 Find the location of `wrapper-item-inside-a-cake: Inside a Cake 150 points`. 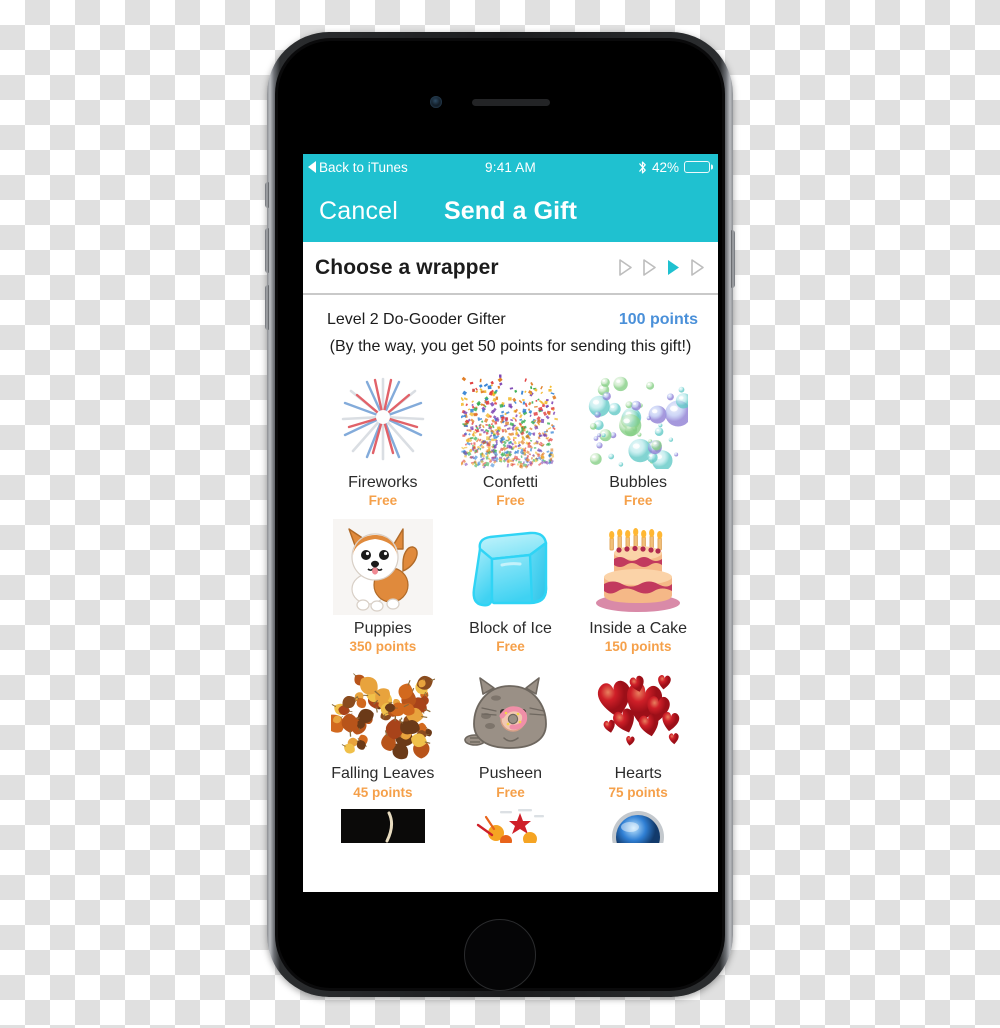

wrapper-item-inside-a-cake: Inside a Cake 150 points is located at coordinates (638, 586).